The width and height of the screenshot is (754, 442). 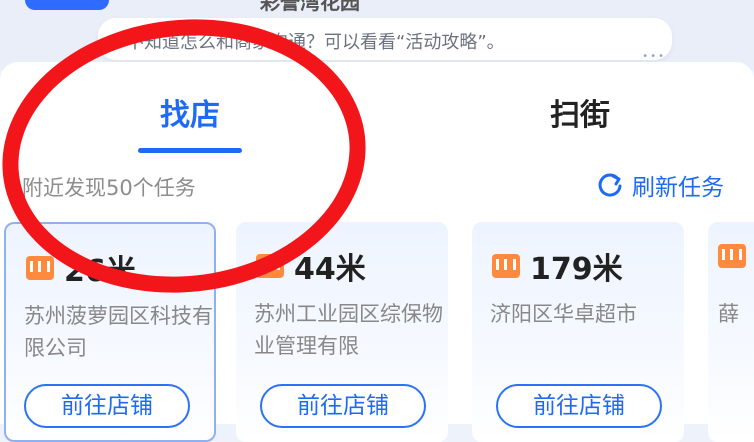 I want to click on tab-find-store: 找店, so click(x=190, y=122).